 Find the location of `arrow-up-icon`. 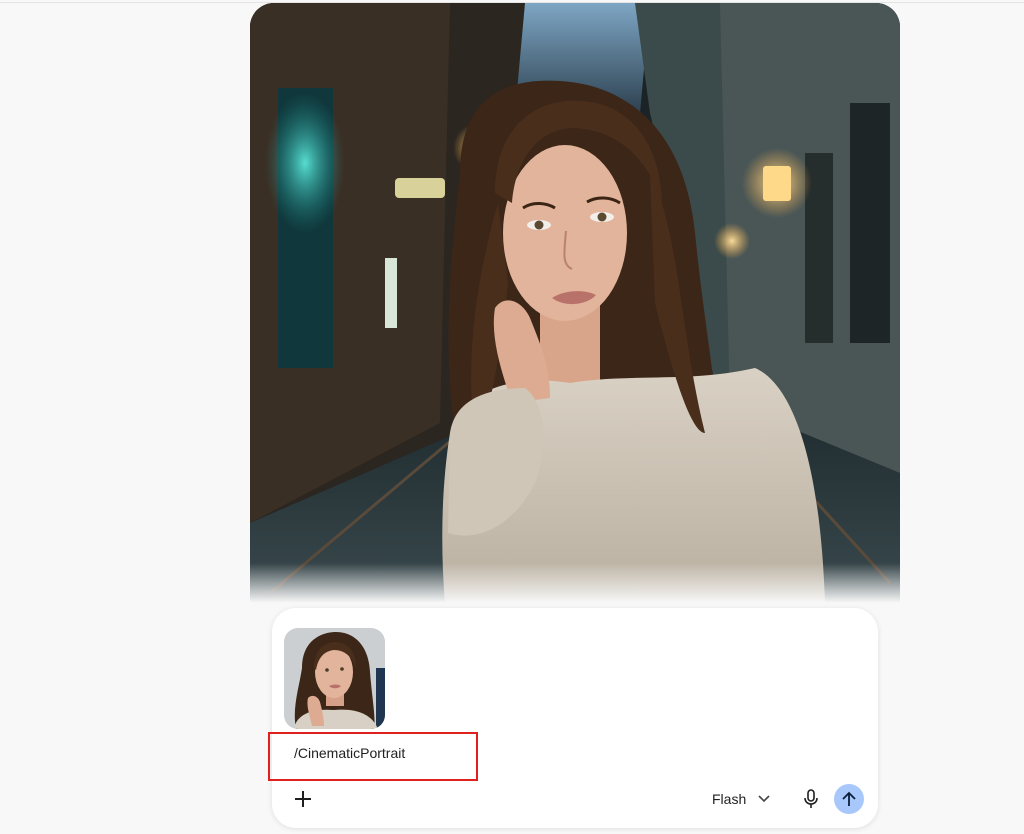

arrow-up-icon is located at coordinates (849, 798).